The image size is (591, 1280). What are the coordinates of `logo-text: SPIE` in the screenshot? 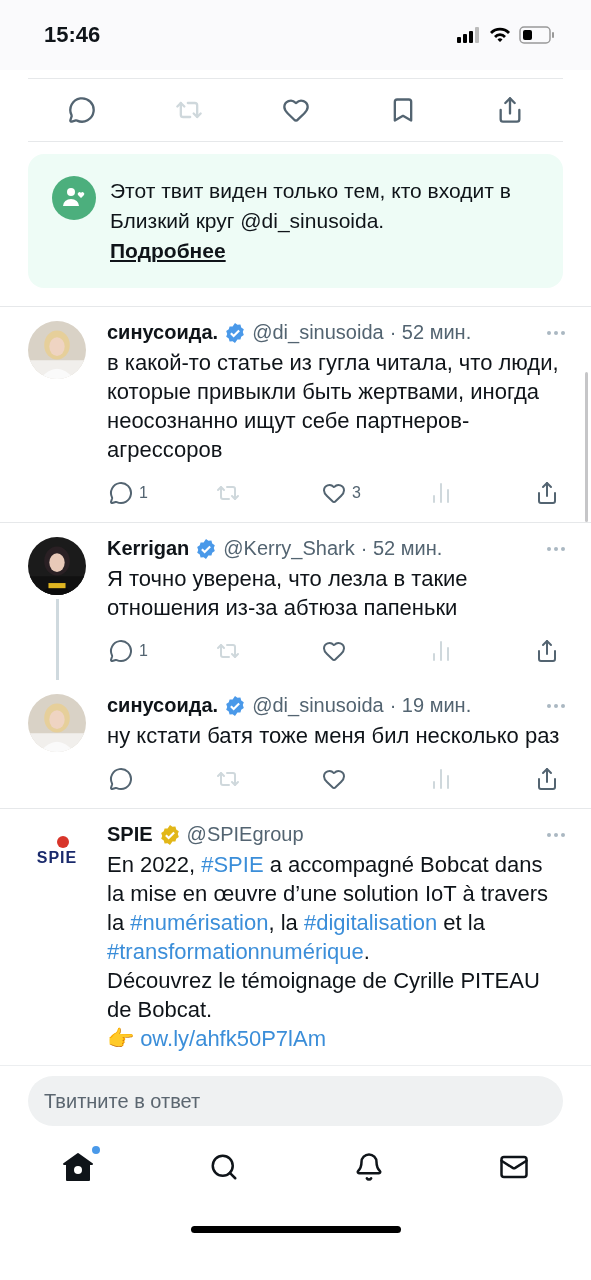 It's located at (57, 858).